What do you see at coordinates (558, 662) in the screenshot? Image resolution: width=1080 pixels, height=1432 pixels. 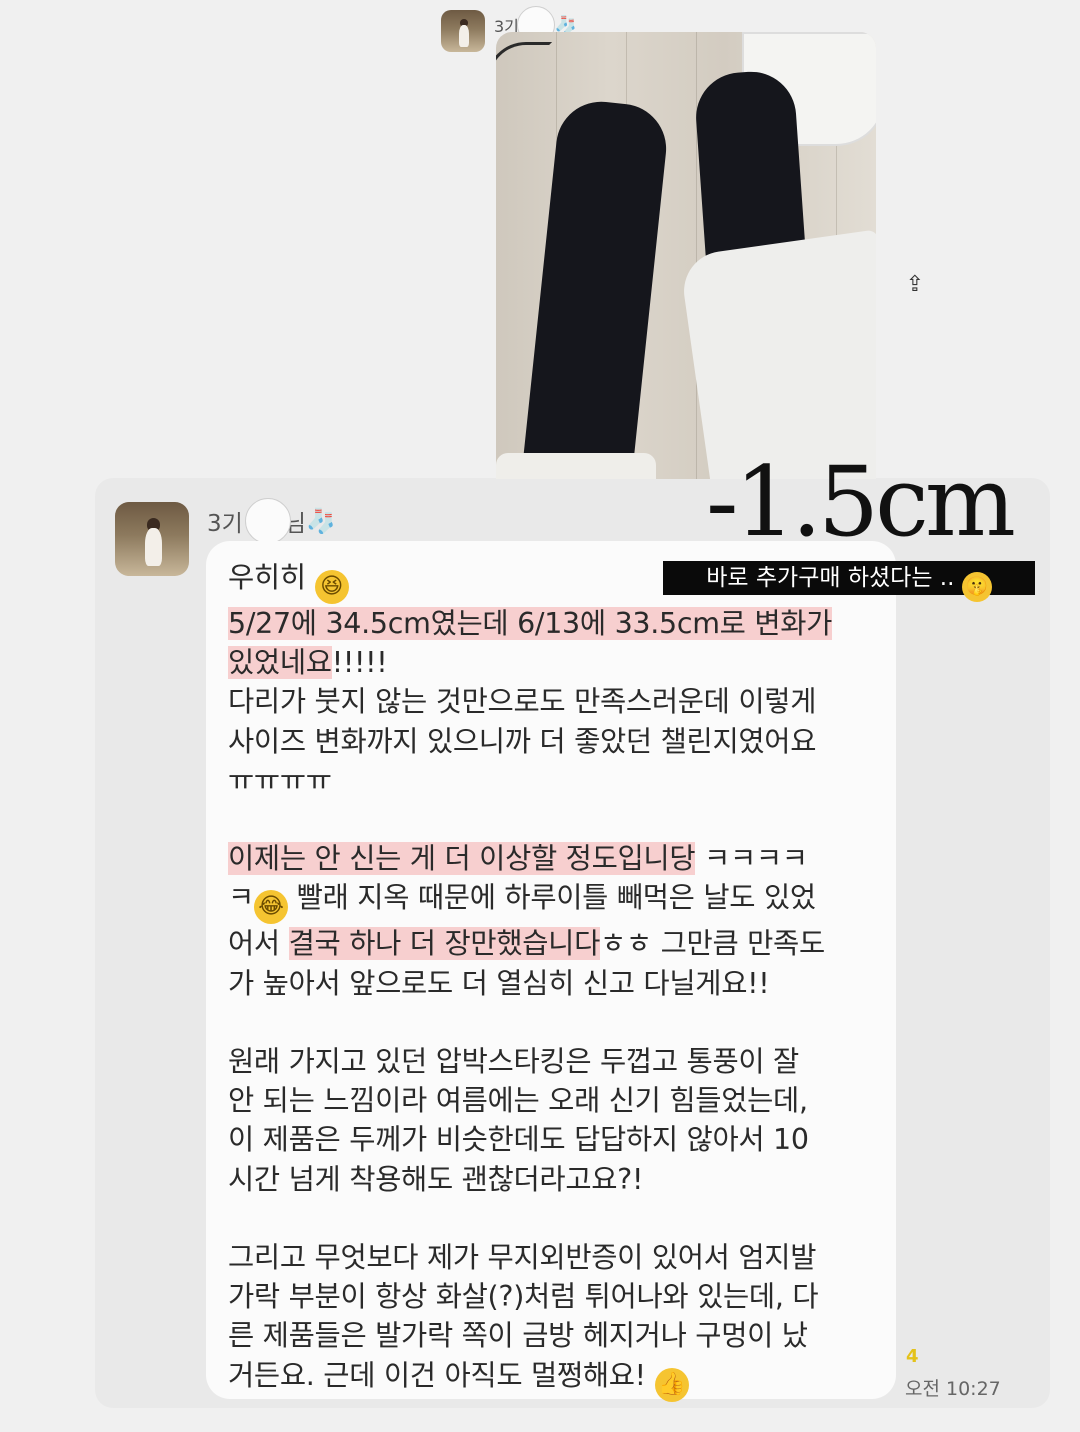 I see `message-line: 있었네요!!!!!` at bounding box center [558, 662].